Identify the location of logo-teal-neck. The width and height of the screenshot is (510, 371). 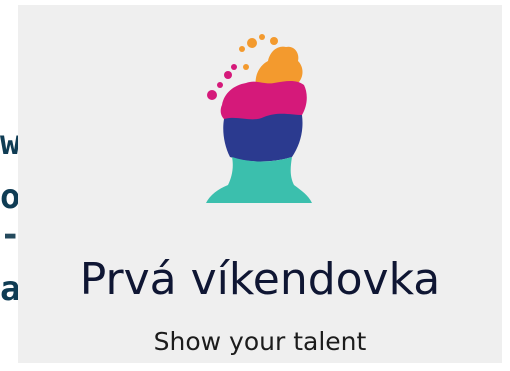
(259, 180).